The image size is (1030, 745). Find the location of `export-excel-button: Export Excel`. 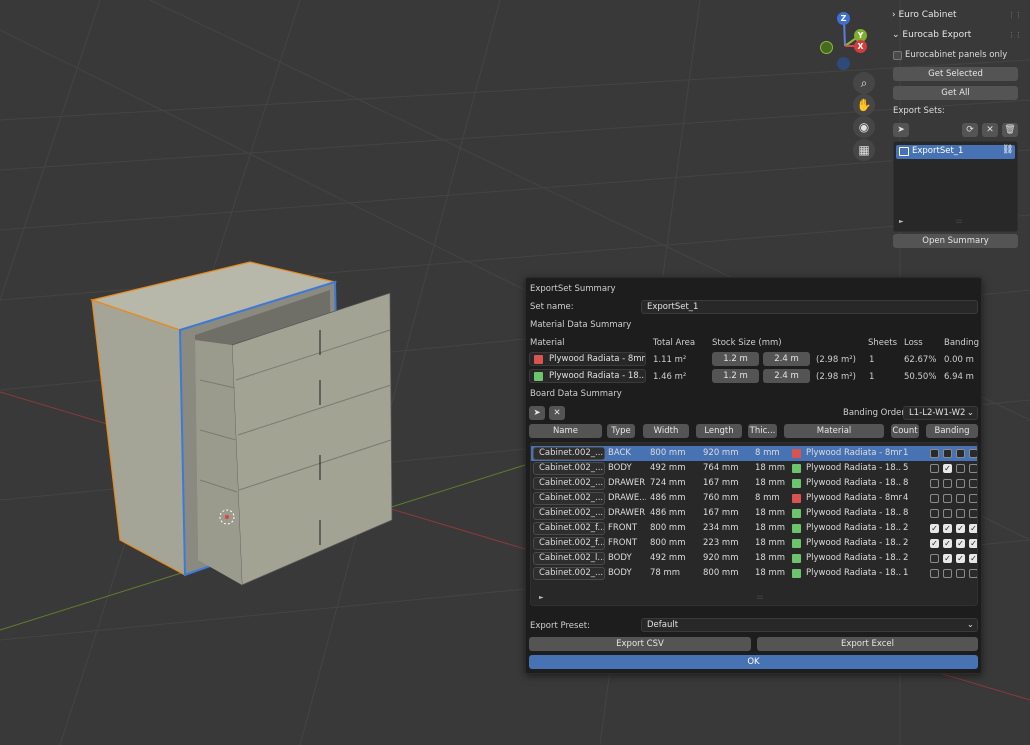

export-excel-button: Export Excel is located at coordinates (867, 644).